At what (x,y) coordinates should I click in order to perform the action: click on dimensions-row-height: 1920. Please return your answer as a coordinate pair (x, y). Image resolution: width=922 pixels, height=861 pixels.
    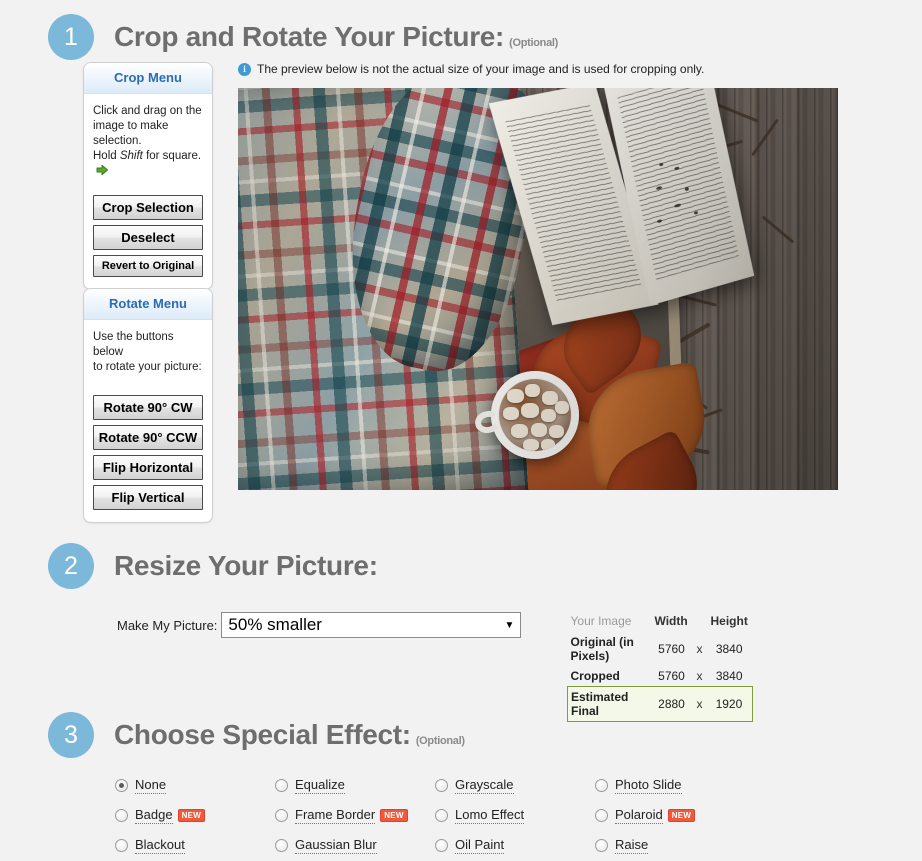
    Looking at the image, I should click on (730, 704).